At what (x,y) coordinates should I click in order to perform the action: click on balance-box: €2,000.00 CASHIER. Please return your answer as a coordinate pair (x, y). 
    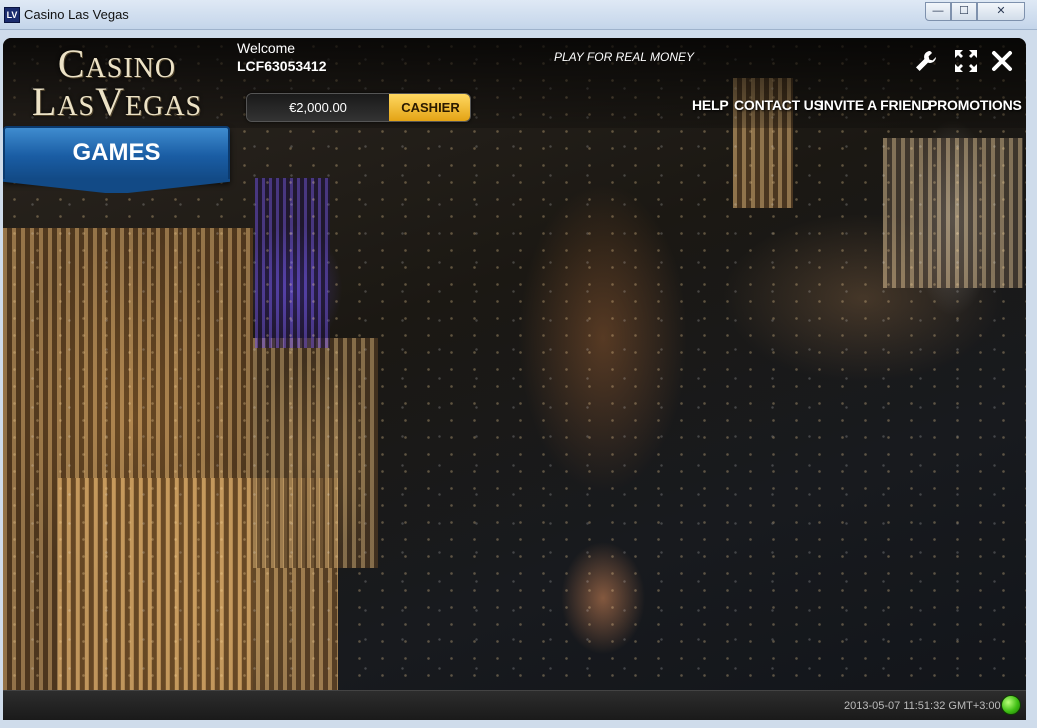
    Looking at the image, I should click on (358, 107).